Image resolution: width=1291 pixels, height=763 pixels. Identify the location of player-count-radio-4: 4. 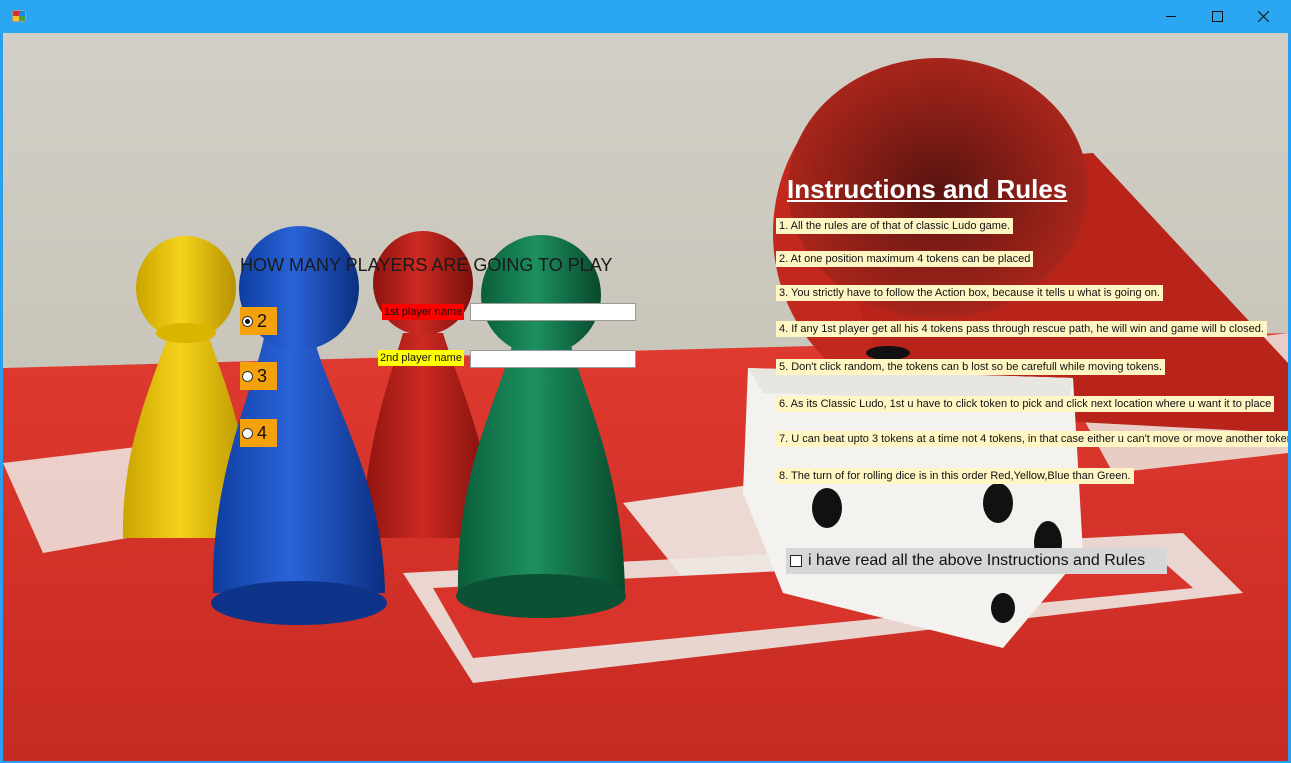
(258, 433).